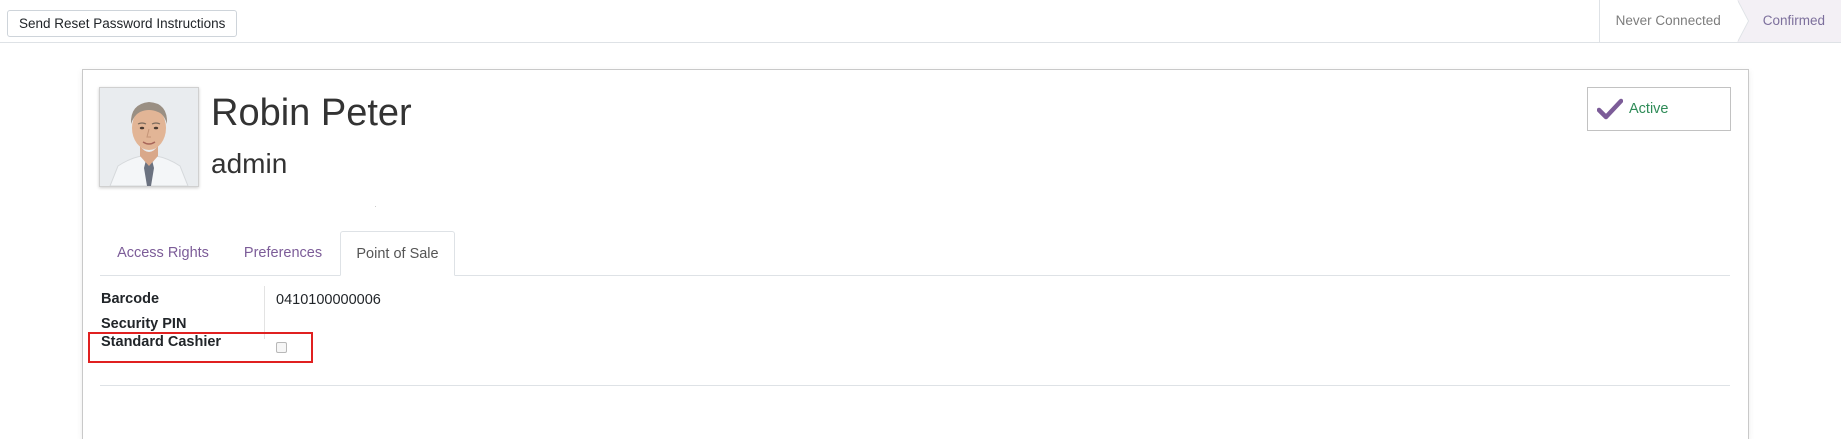 This screenshot has height=439, width=1841. I want to click on form-tabs: Access Rights Preferences Point of Sale, so click(915, 253).